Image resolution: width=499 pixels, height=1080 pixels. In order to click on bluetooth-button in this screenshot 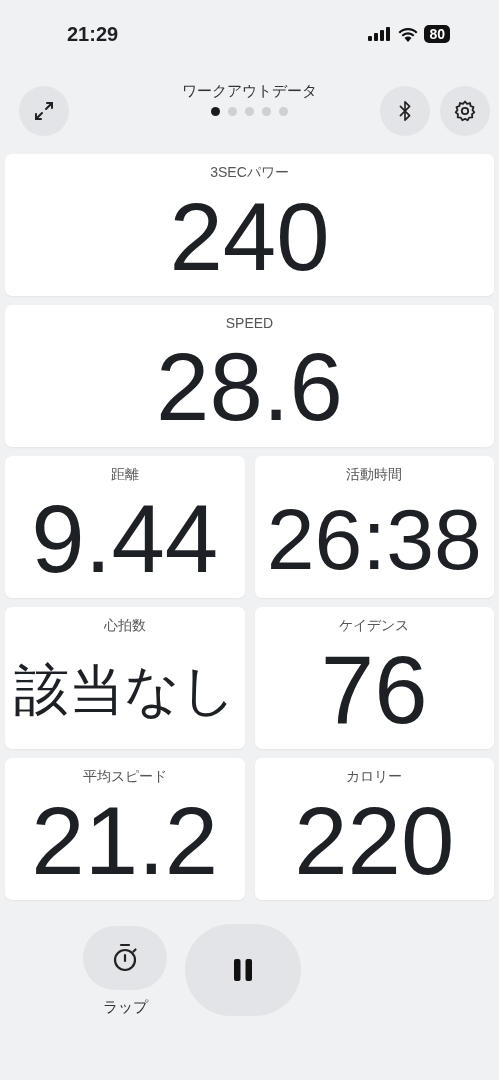, I will do `click(405, 111)`.